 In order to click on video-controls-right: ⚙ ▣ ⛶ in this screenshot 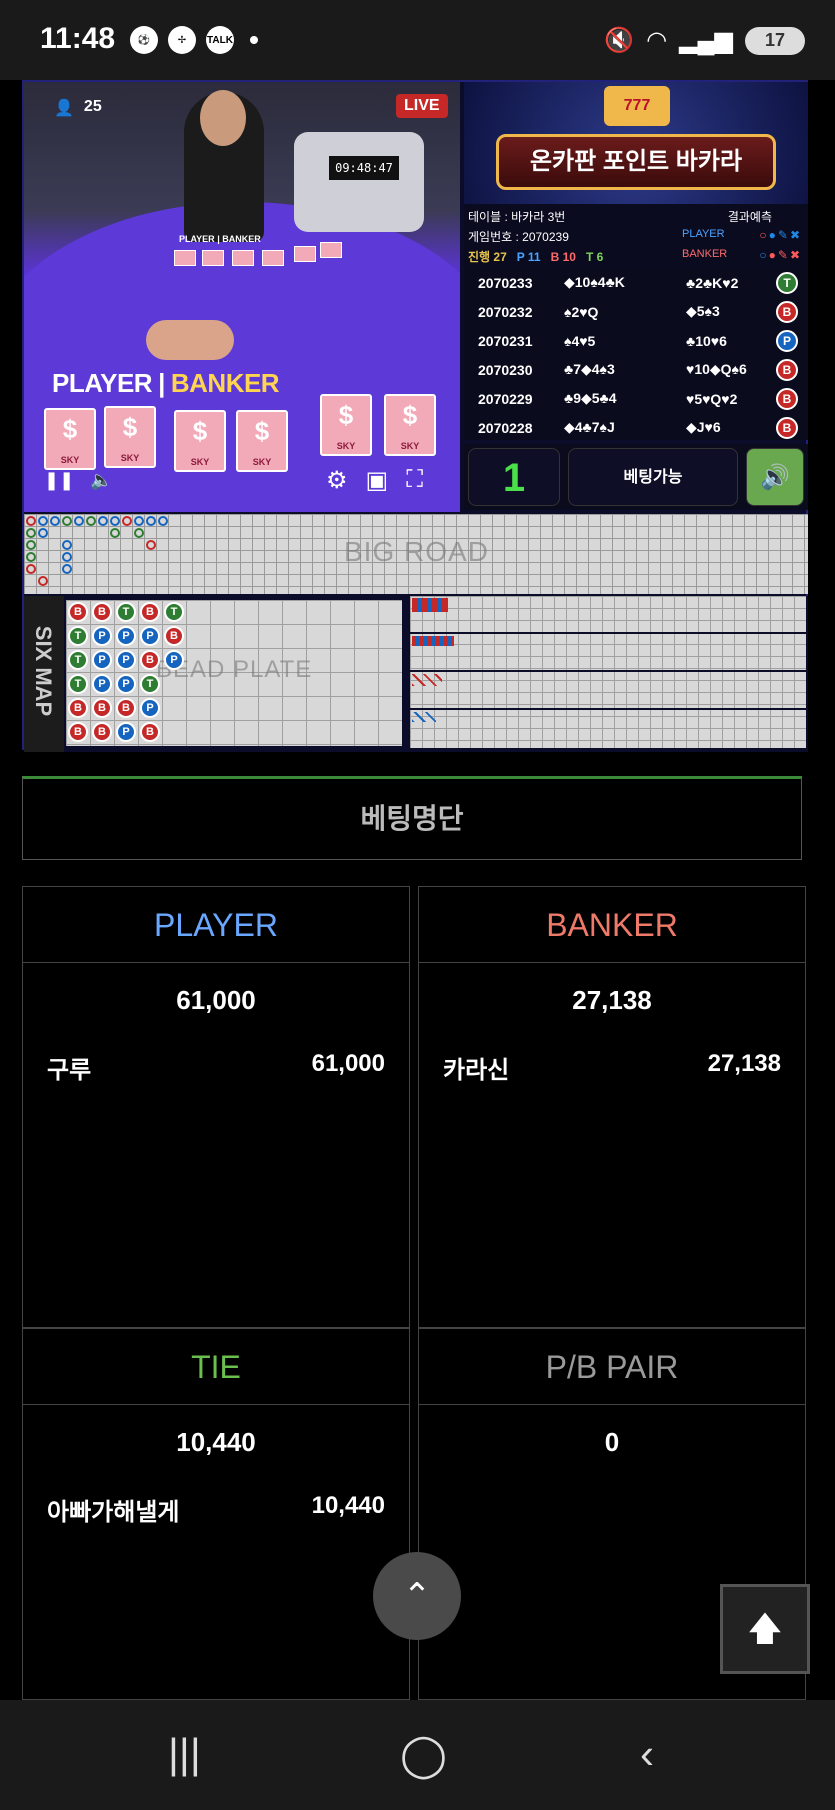, I will do `click(374, 480)`.